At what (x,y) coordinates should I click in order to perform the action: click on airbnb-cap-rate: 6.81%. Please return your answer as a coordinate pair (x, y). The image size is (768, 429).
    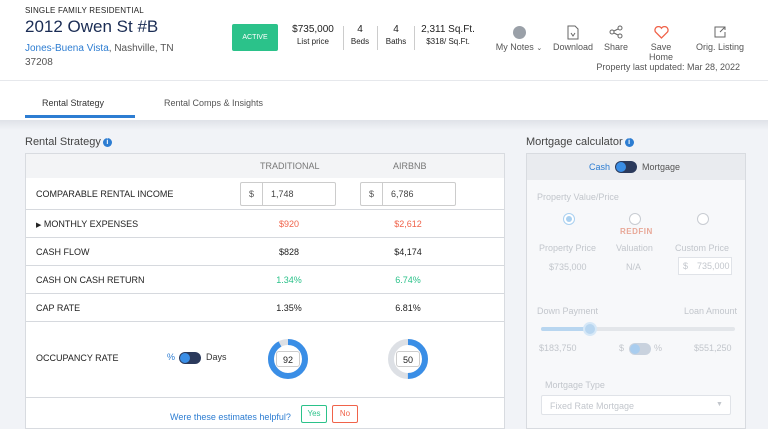
    Looking at the image, I should click on (408, 308).